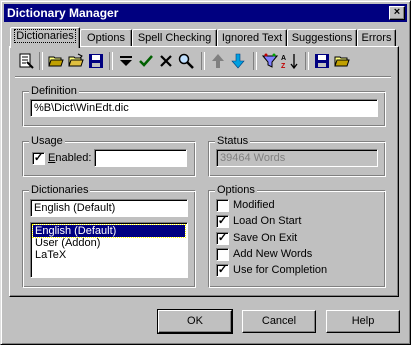 This screenshot has width=411, height=345. Describe the element at coordinates (363, 321) in the screenshot. I see `help-button: Help` at that location.